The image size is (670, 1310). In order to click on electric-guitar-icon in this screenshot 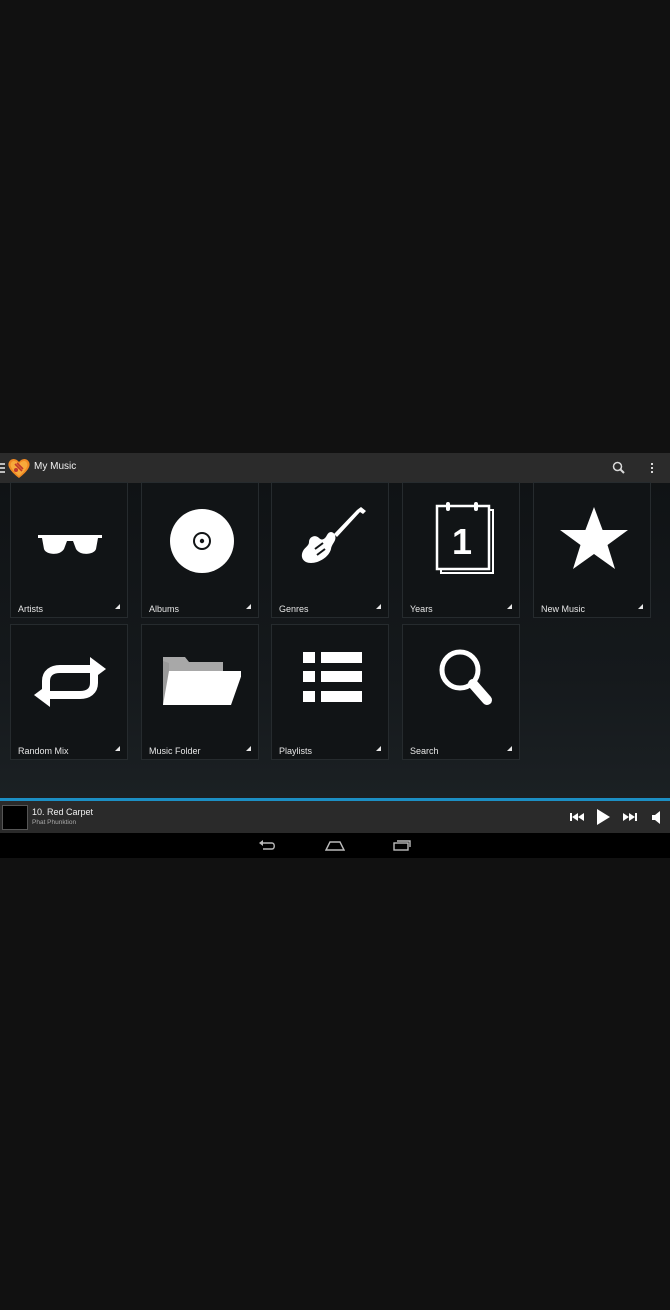, I will do `click(333, 535)`.